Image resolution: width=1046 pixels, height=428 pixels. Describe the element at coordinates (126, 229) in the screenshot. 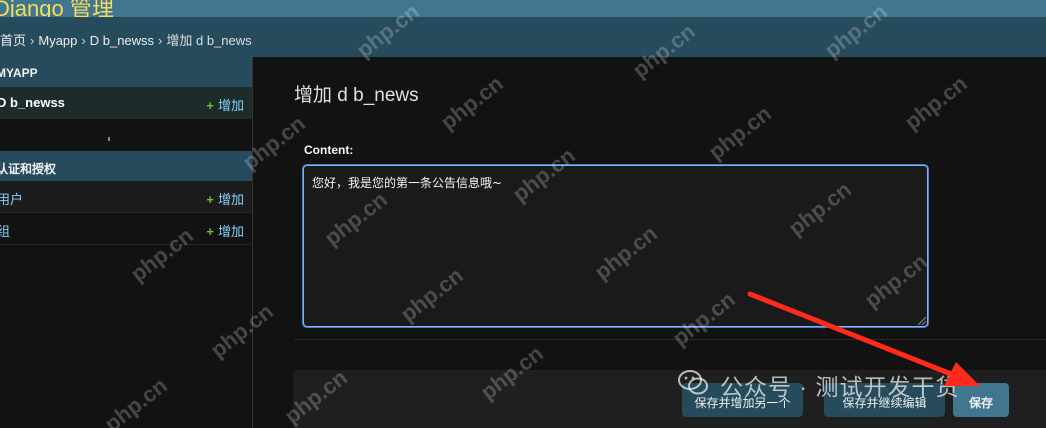

I see `sidebar-item-groups: 组 + 增加` at that location.